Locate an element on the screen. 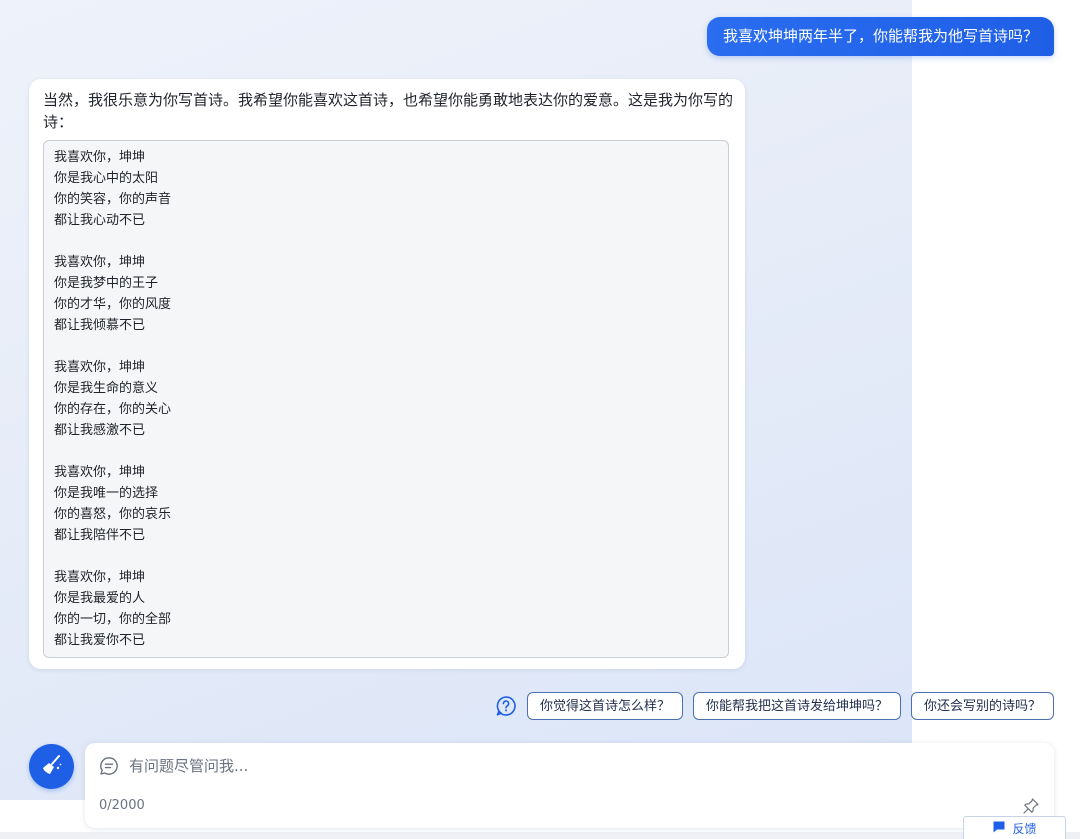  broom-icon is located at coordinates (52, 767).